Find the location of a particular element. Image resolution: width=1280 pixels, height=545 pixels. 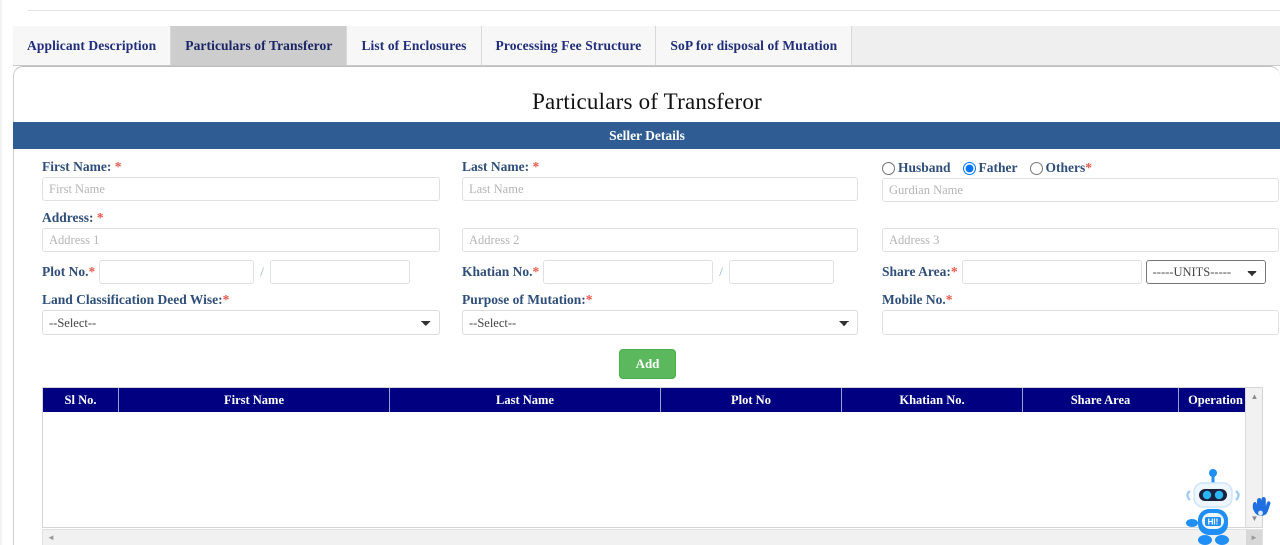

chatbot-robot-svg: HI! is located at coordinates (1213, 507).